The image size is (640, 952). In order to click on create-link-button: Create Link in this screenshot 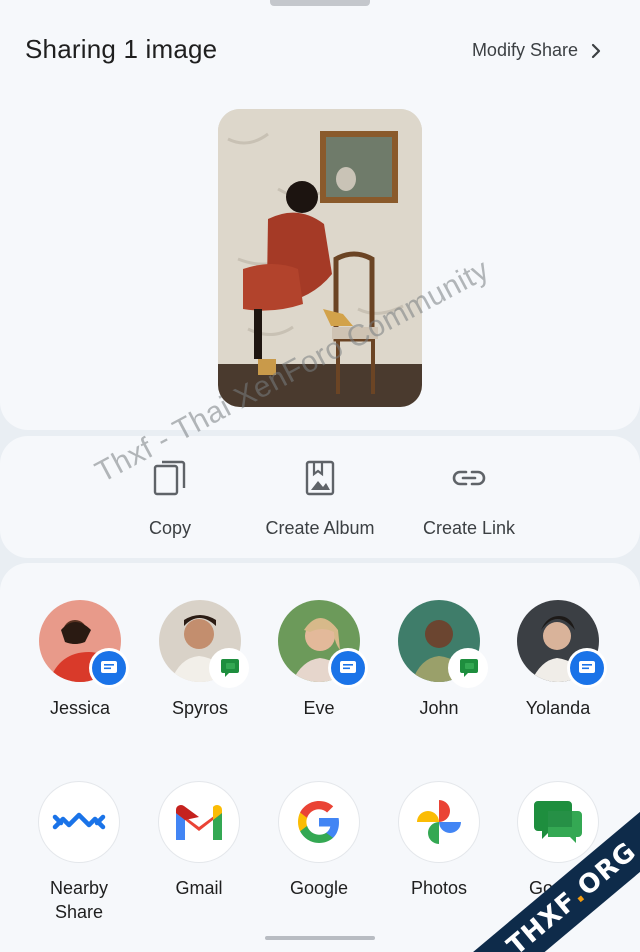, I will do `click(469, 498)`.